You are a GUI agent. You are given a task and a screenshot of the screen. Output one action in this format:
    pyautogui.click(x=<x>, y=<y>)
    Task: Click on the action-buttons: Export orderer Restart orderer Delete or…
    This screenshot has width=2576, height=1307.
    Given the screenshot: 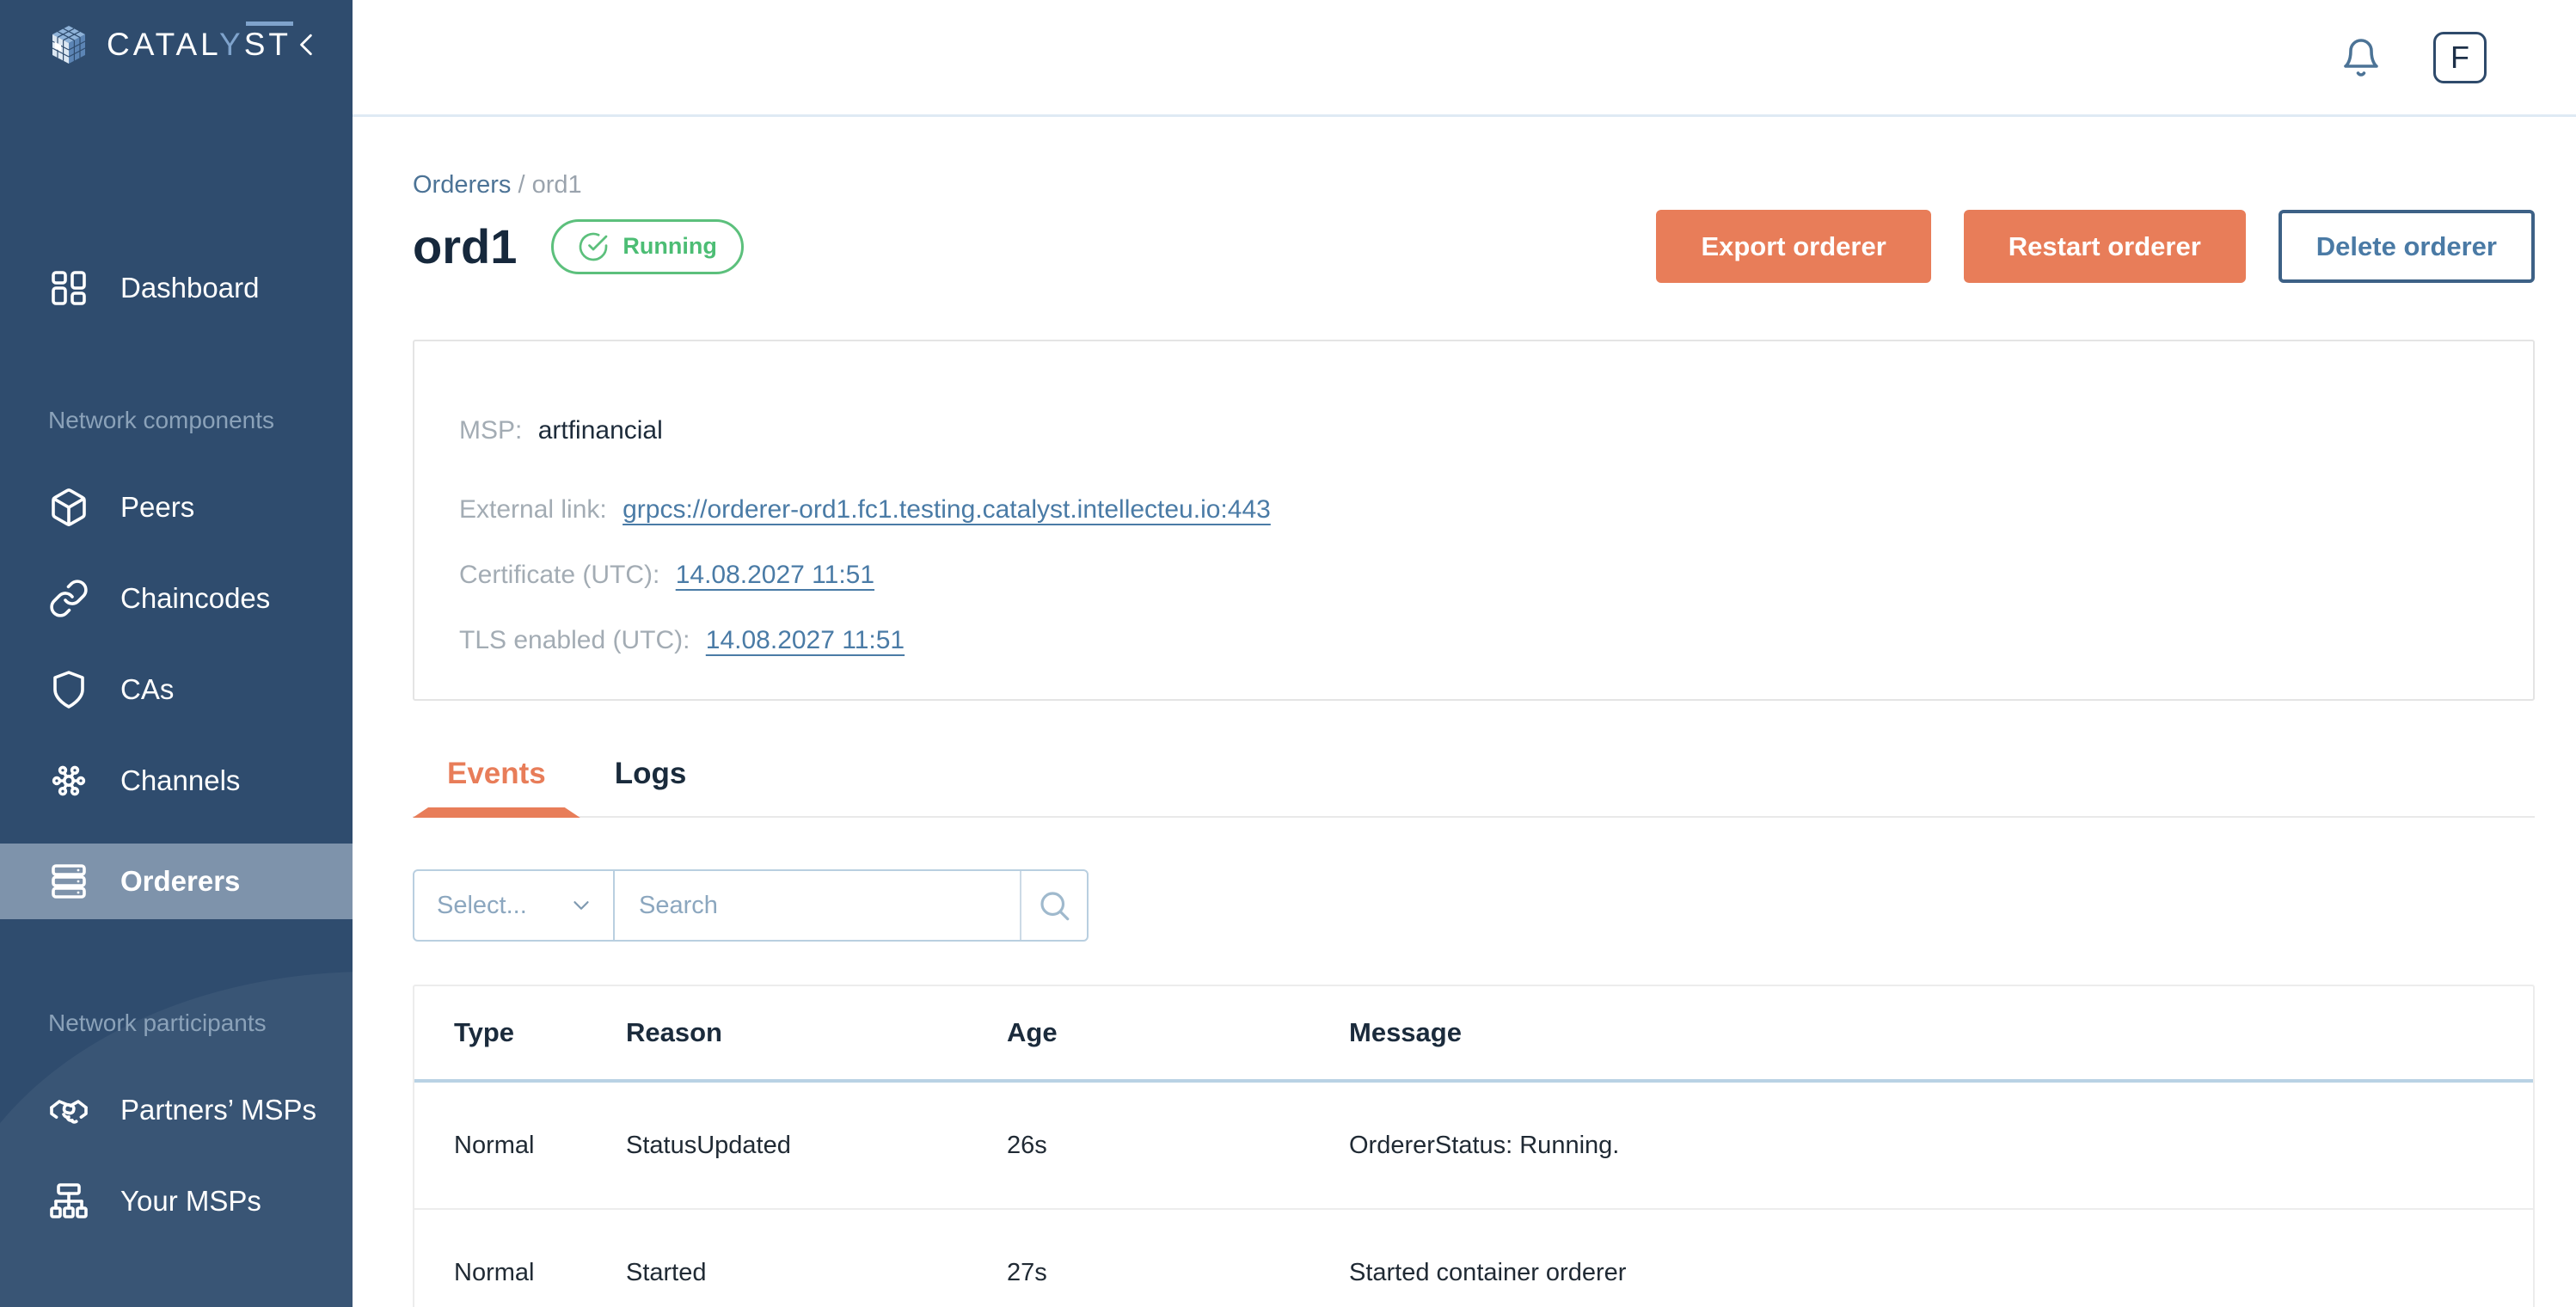 What is the action you would take?
    pyautogui.click(x=2095, y=247)
    